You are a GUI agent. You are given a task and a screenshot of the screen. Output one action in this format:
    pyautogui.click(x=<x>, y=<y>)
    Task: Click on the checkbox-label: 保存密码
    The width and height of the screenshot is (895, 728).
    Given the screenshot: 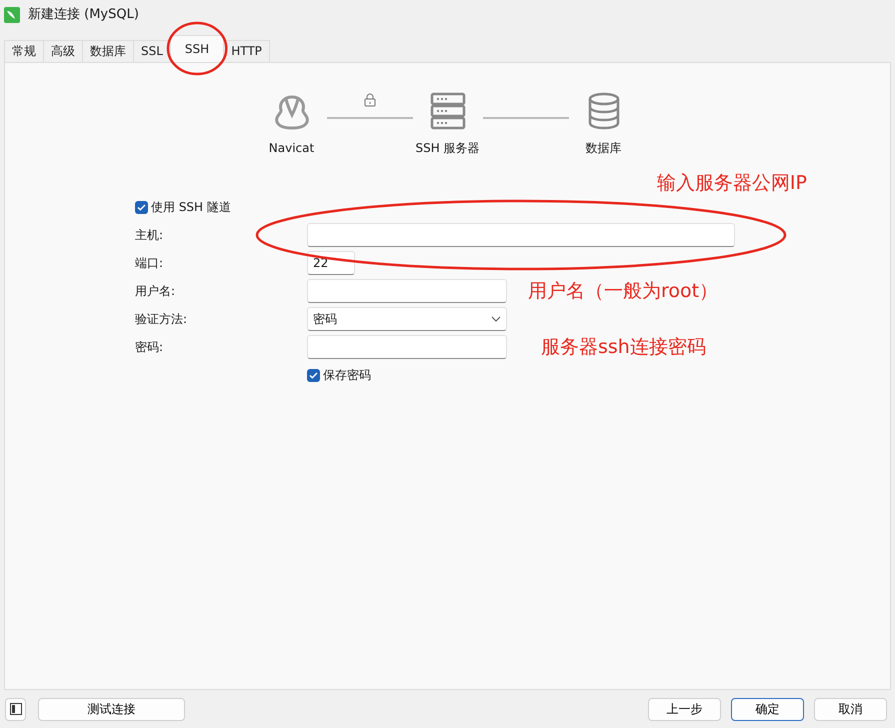 What is the action you would take?
    pyautogui.click(x=347, y=375)
    